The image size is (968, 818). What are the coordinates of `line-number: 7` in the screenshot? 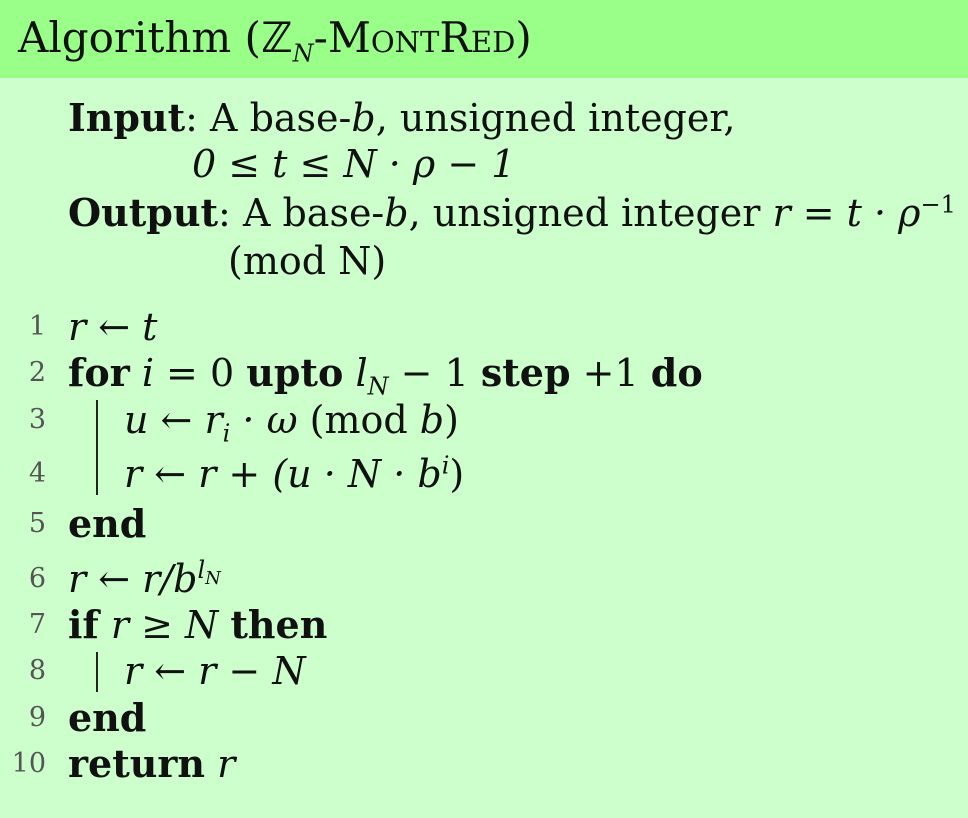 It's located at (37, 624).